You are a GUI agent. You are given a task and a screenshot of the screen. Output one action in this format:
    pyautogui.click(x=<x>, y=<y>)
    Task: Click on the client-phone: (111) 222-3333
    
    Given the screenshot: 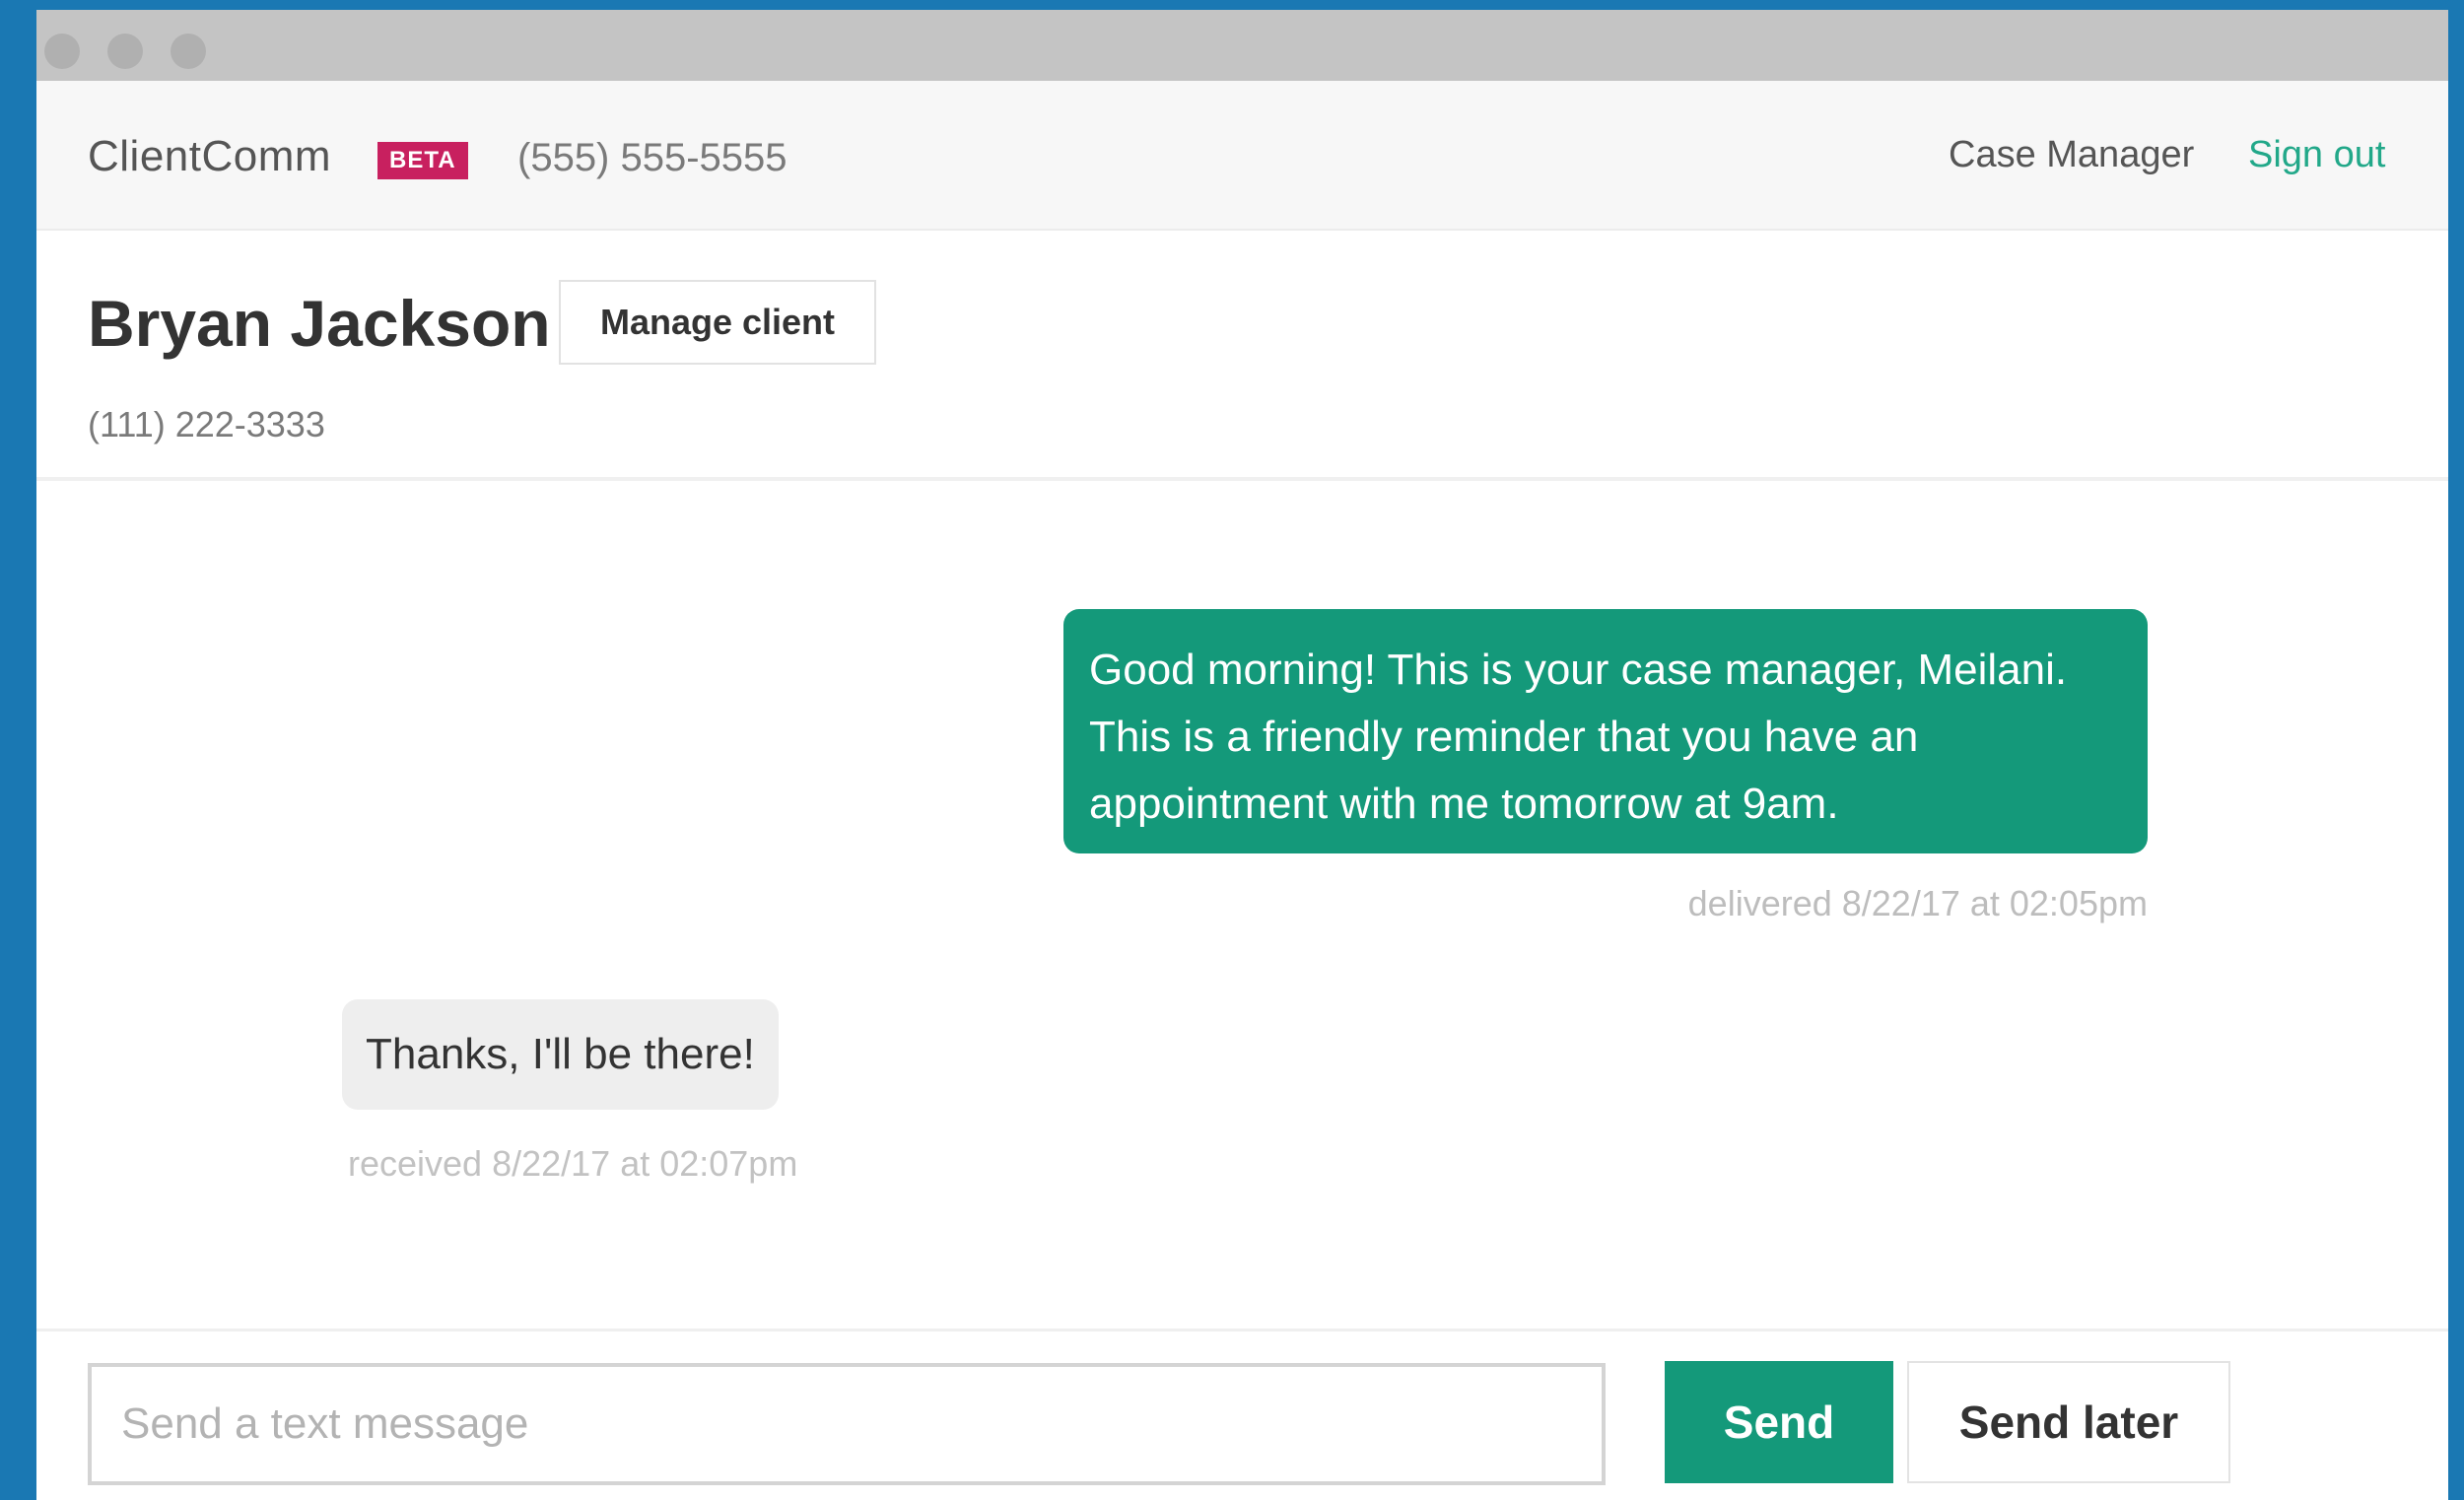 What is the action you would take?
    pyautogui.click(x=206, y=424)
    